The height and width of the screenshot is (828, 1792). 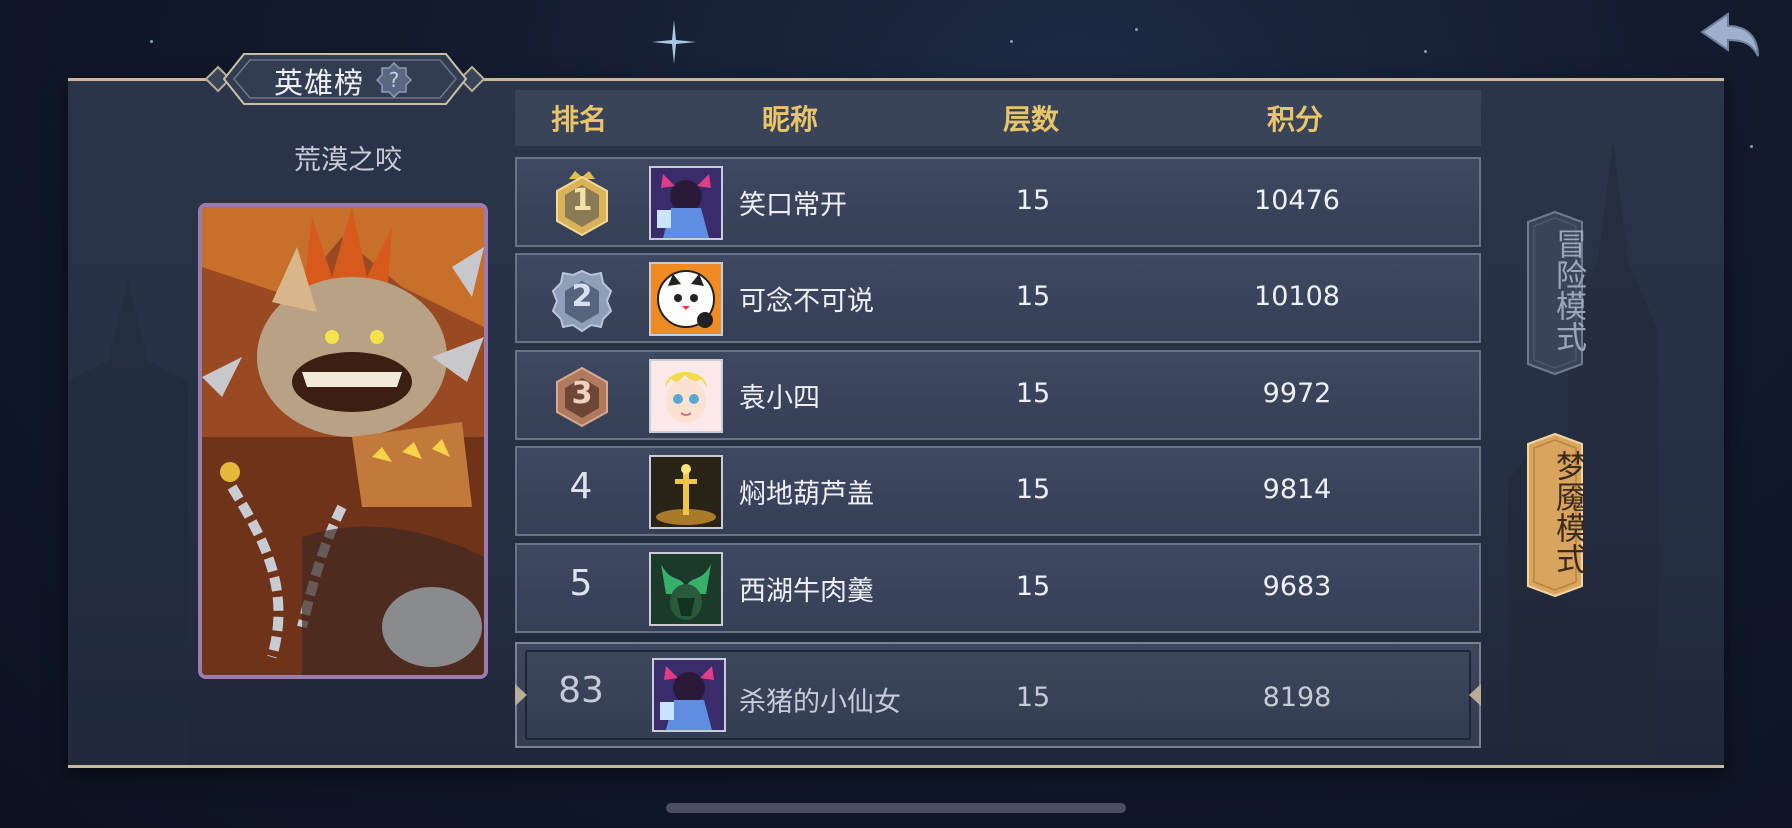 I want to click on leaderboard-title-badge: 英雄榜 ?, so click(x=345, y=79).